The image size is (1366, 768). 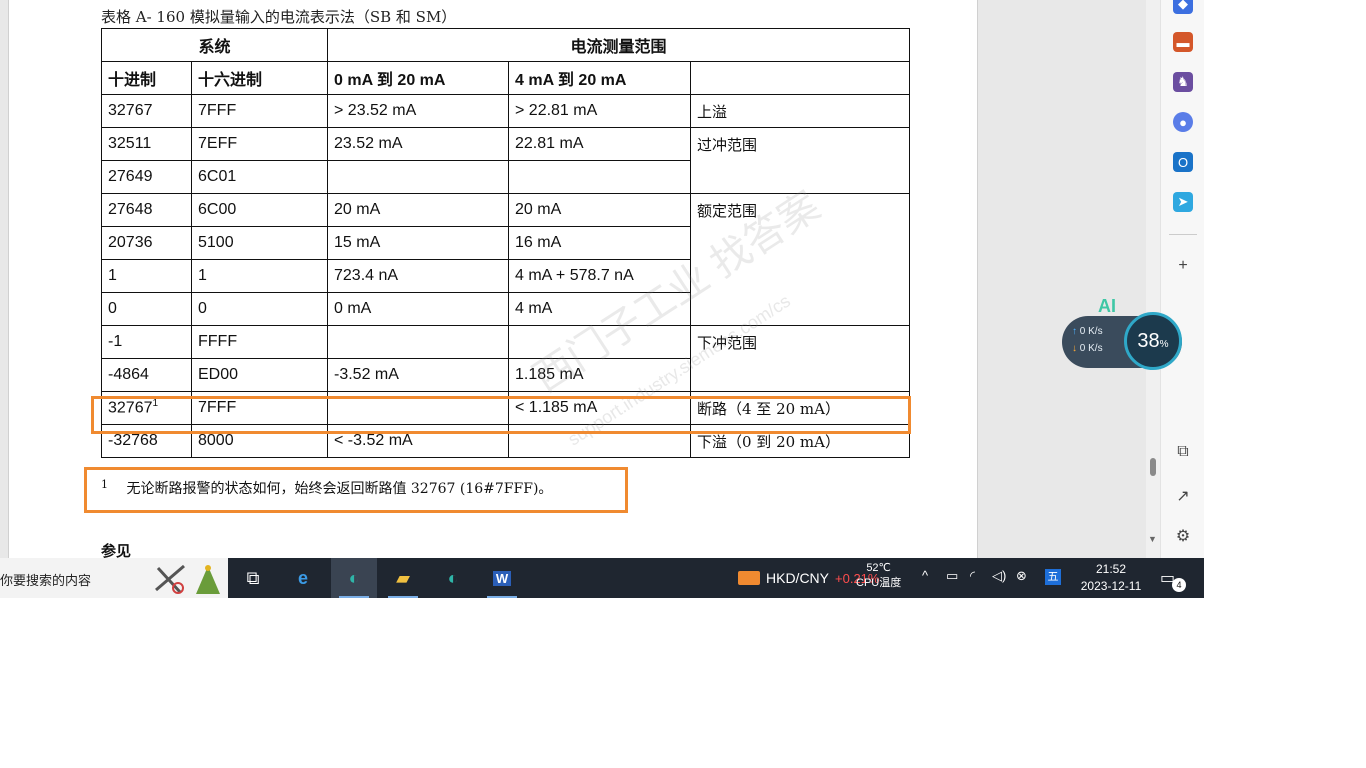 I want to click on taskbar-clock: 21:52 2023-12-11, so click(x=1111, y=578).